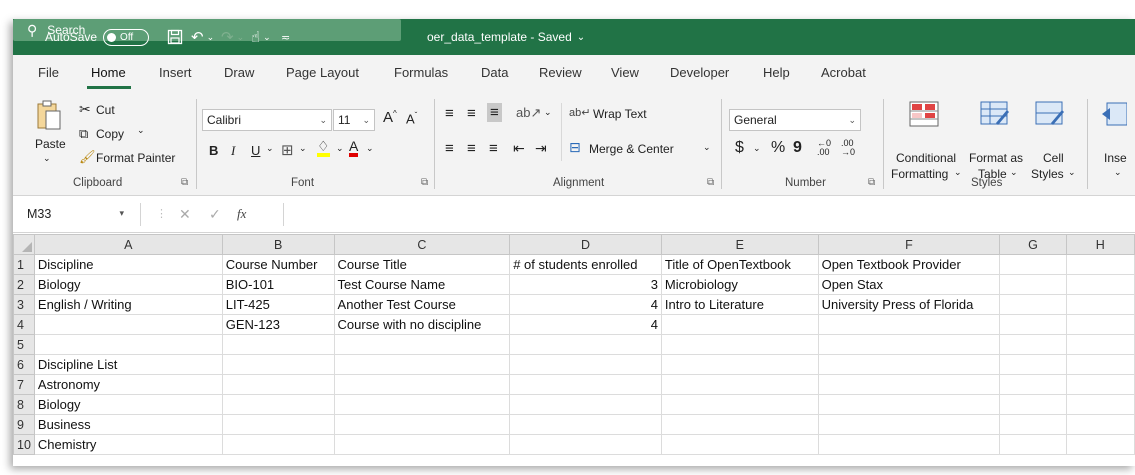 This screenshot has width=1135, height=475. I want to click on row-header: 2, so click(24, 284).